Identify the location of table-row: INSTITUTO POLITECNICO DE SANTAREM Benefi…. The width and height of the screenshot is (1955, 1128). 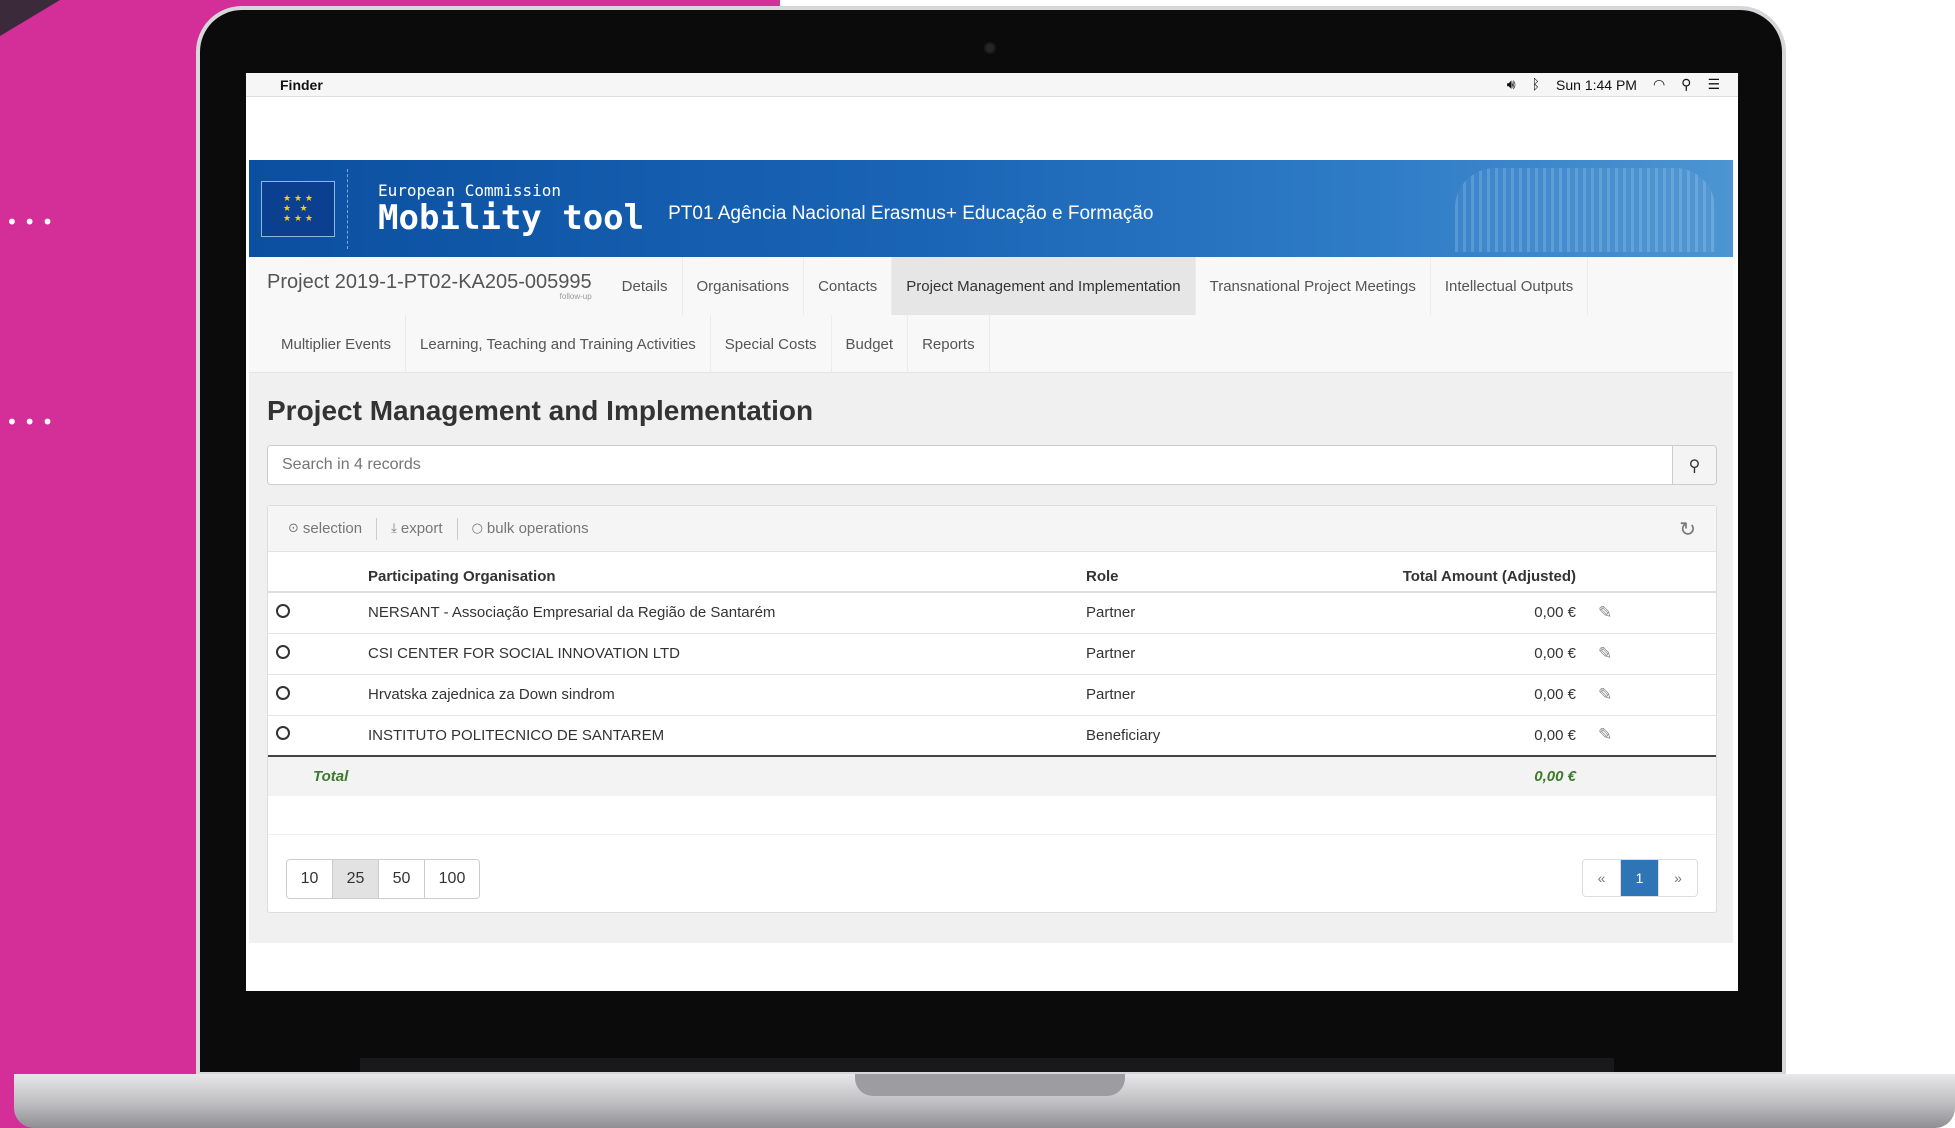
(992, 736).